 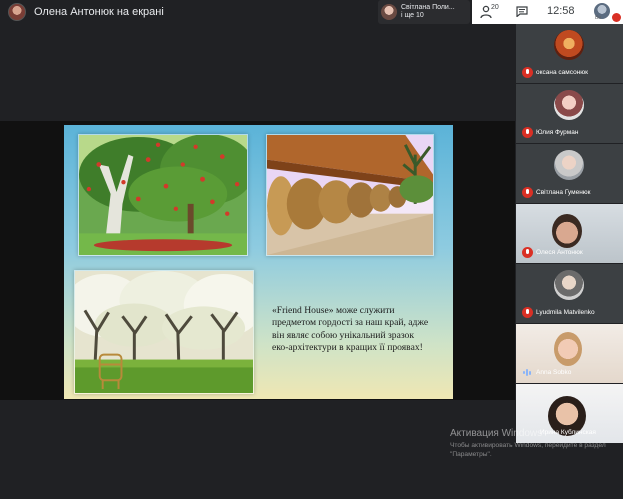 What do you see at coordinates (561, 11) in the screenshot?
I see `clock: 12:58` at bounding box center [561, 11].